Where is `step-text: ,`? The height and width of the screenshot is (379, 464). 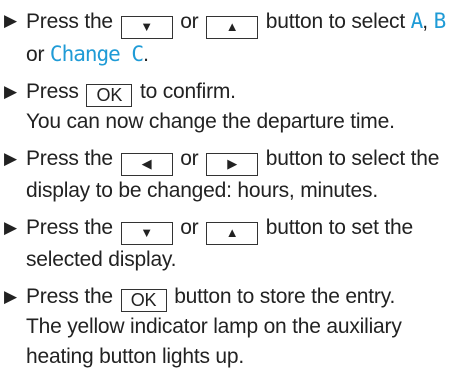
step-text: , is located at coordinates (425, 21).